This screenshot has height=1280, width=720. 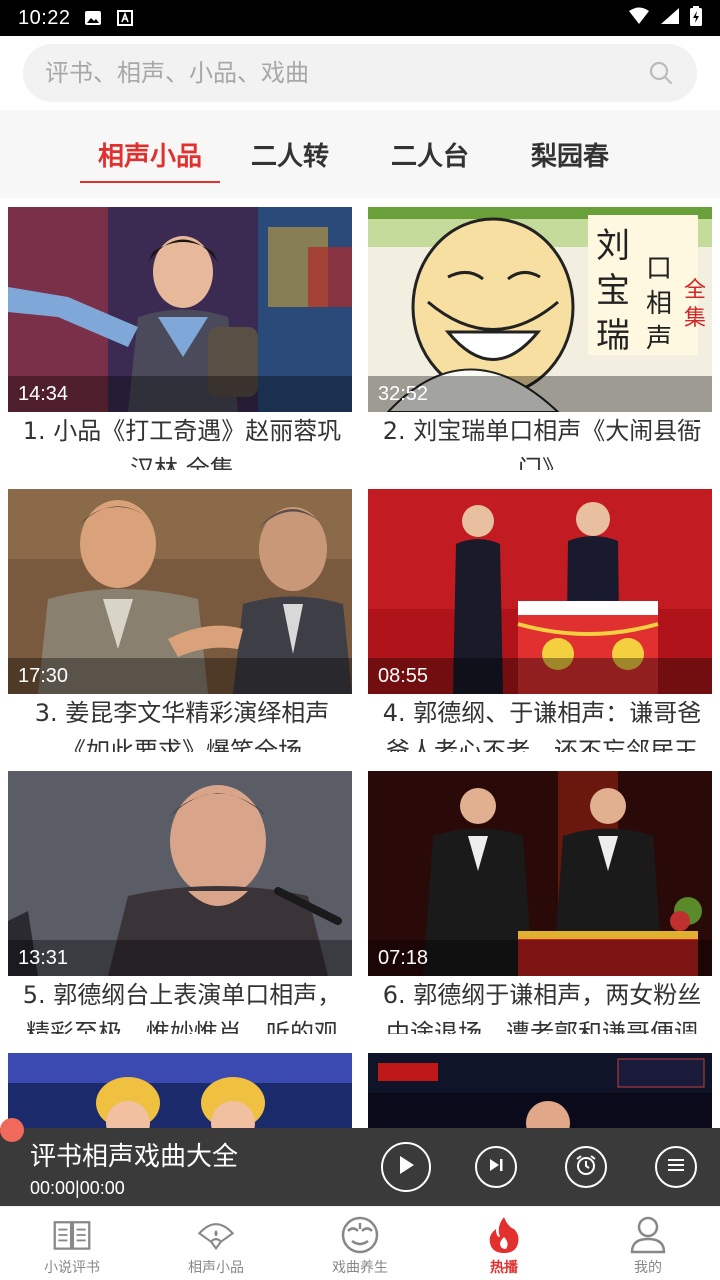 What do you see at coordinates (648, 1268) in the screenshot?
I see `nav-label: 我的` at bounding box center [648, 1268].